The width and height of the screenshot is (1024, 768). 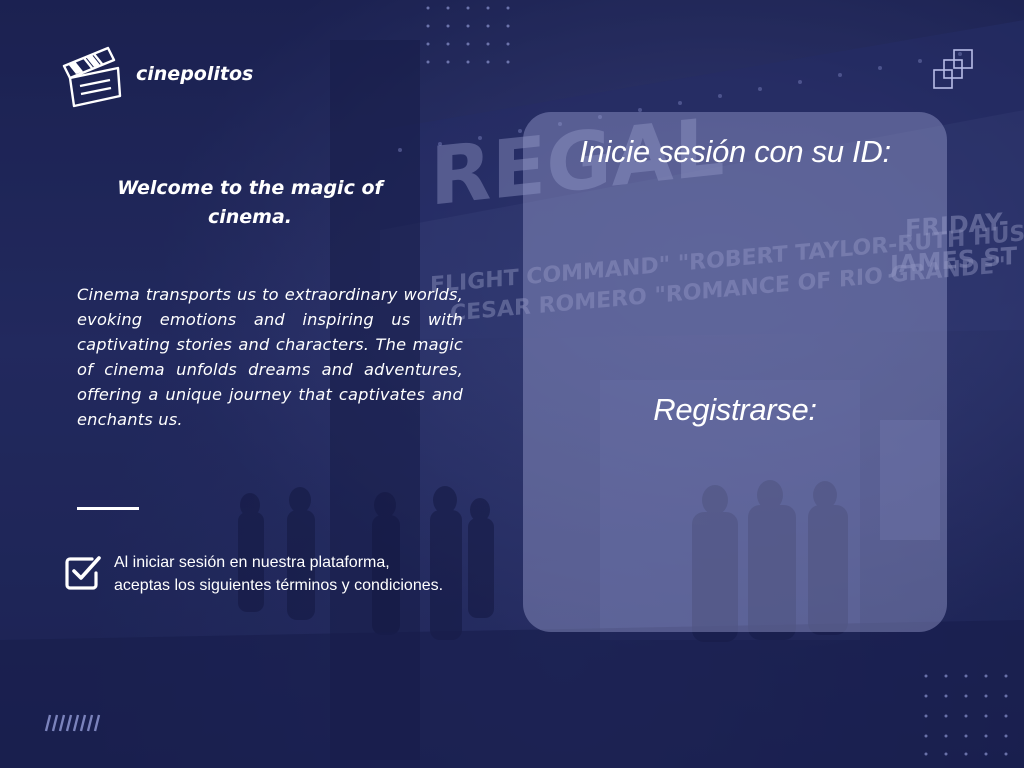 I want to click on divider, so click(x=108, y=508).